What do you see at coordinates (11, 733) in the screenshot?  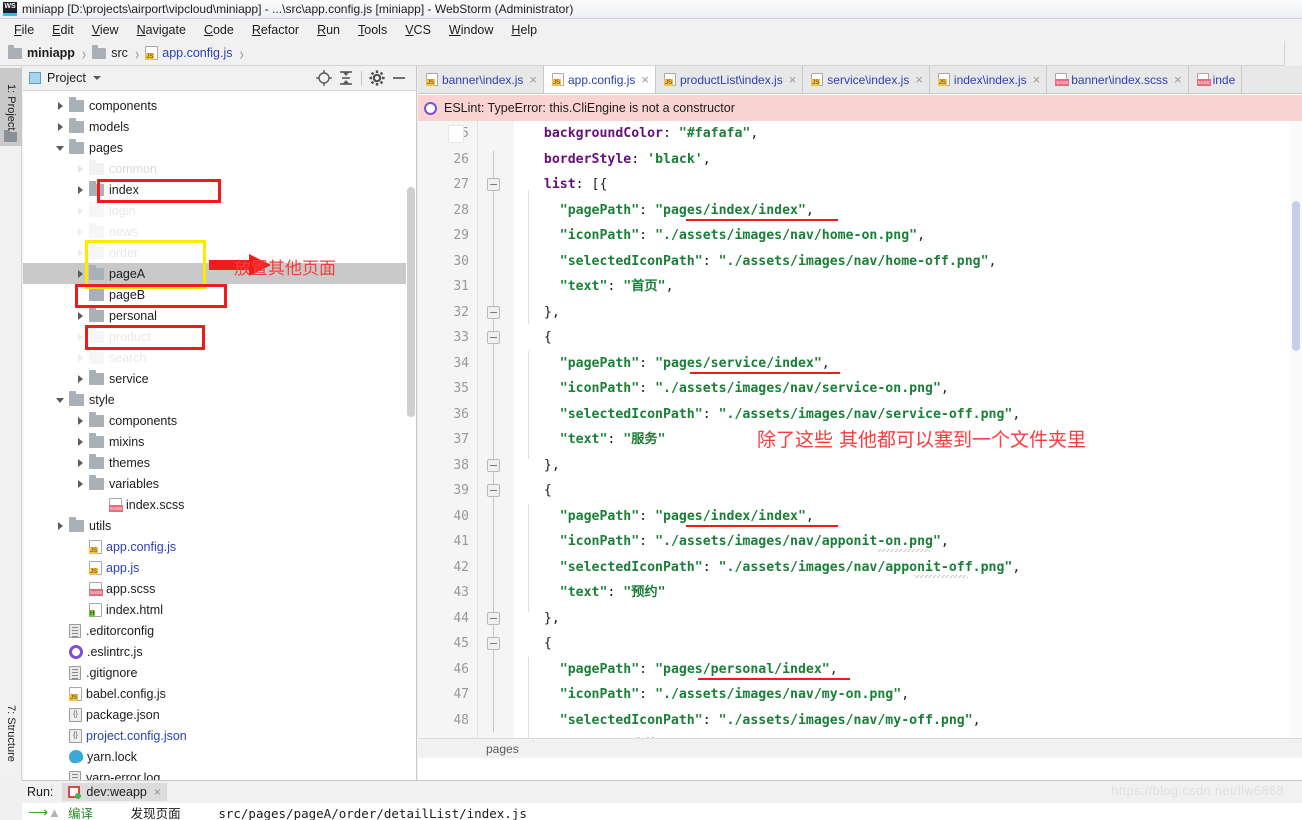 I see `tool-window-button-structure: 7: Structure` at bounding box center [11, 733].